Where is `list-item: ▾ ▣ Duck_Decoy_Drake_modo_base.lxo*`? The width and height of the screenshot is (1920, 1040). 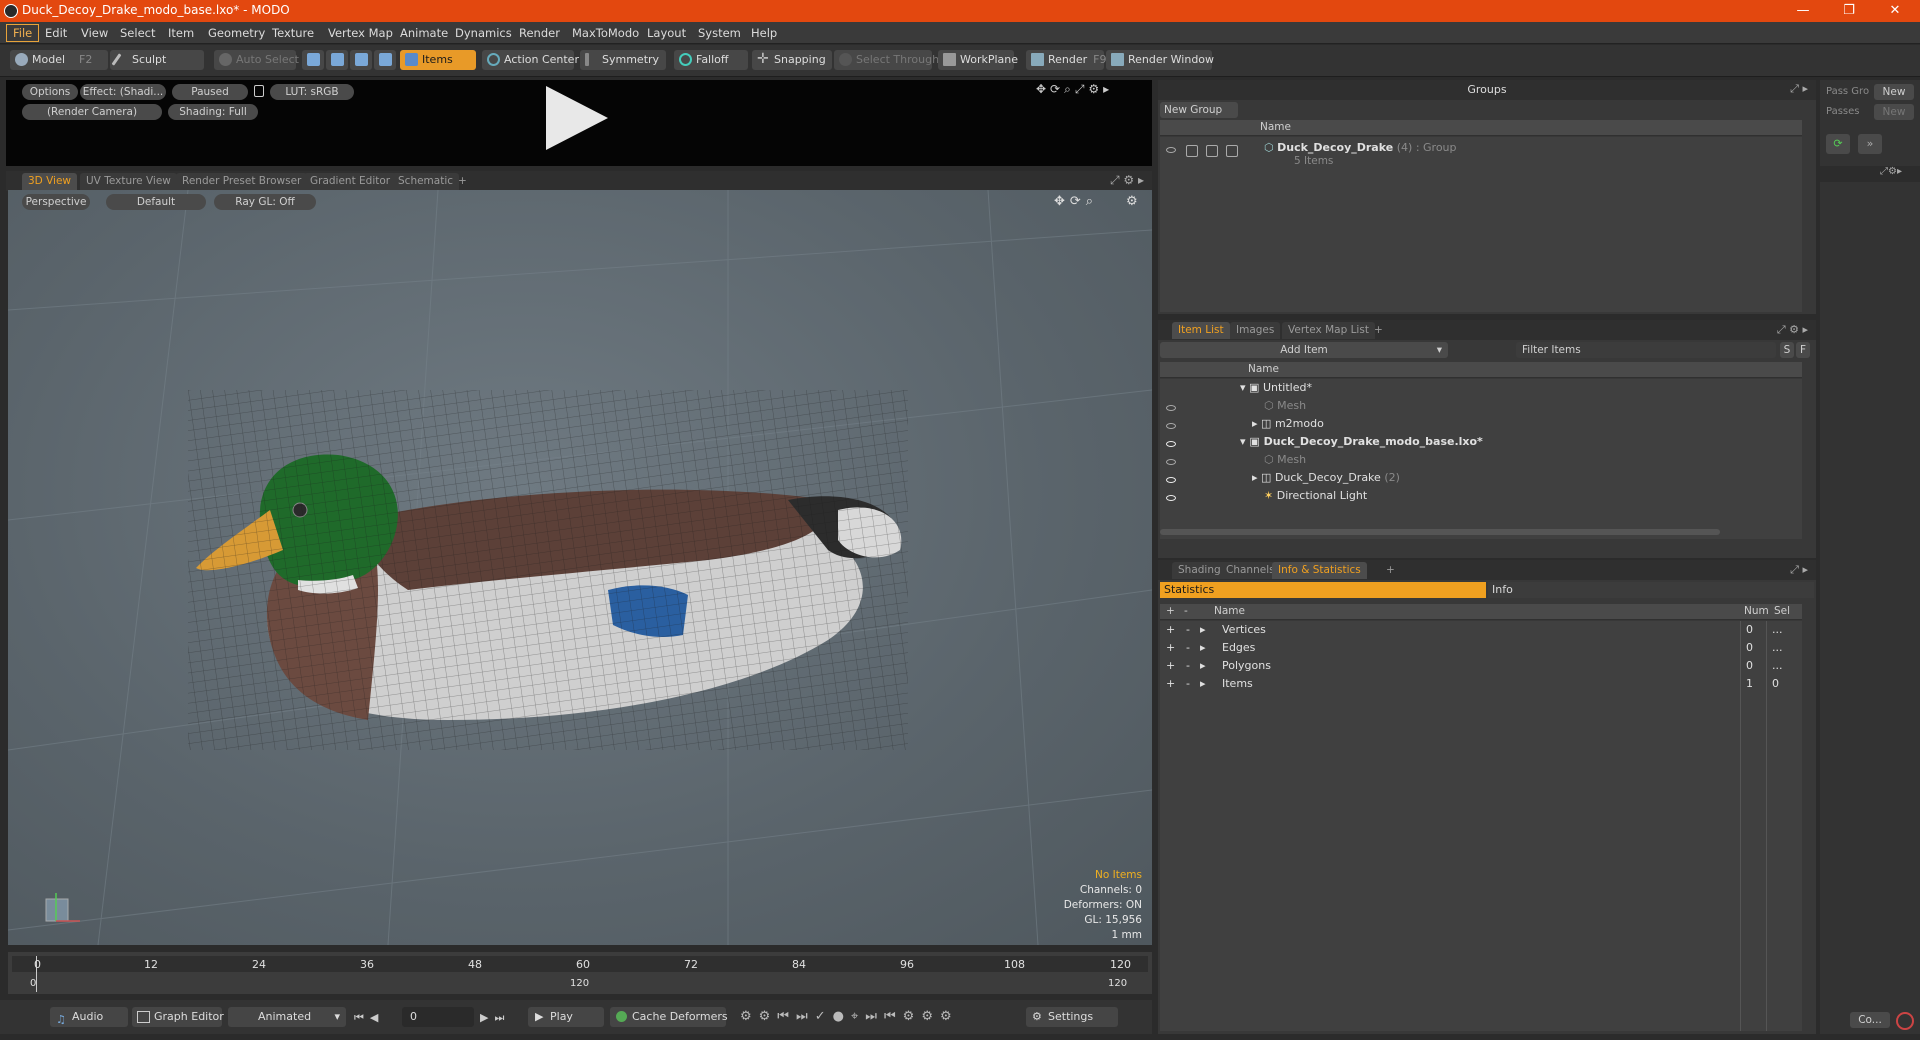 list-item: ▾ ▣ Duck_Decoy_Drake_modo_base.lxo* is located at coordinates (1361, 441).